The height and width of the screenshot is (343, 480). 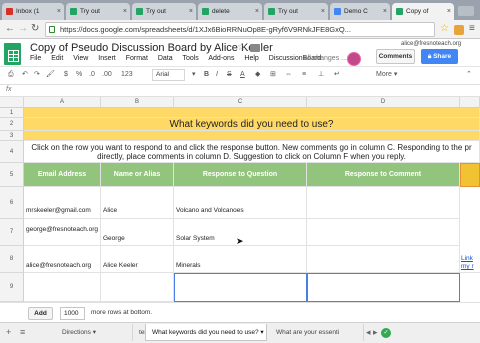 I want to click on row-header-3: 3, so click(x=12, y=136).